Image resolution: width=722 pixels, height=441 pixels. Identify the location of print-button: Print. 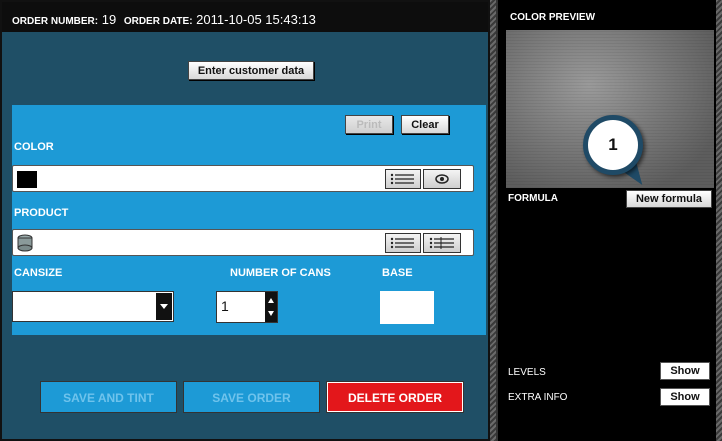
(369, 124).